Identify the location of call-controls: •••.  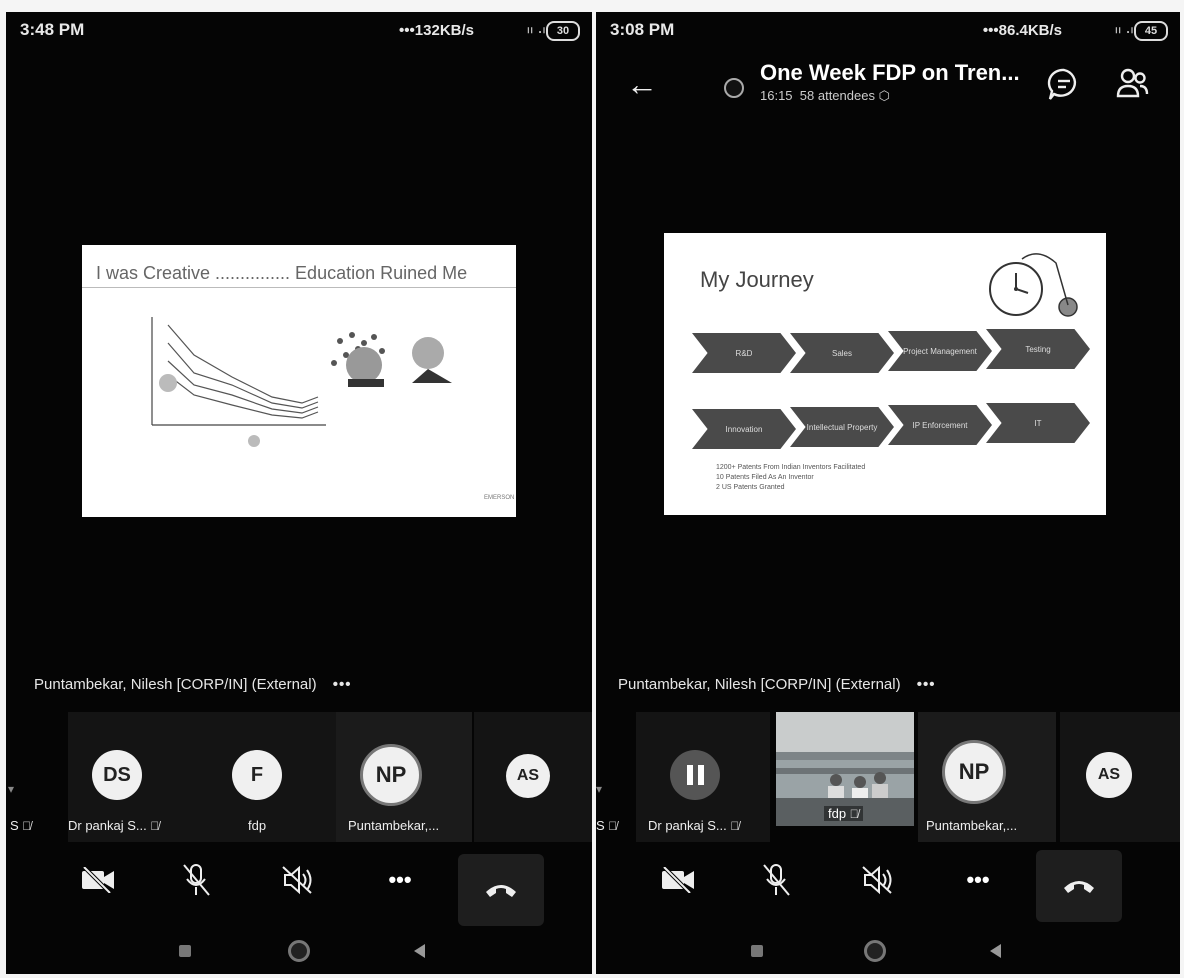
(888, 884).